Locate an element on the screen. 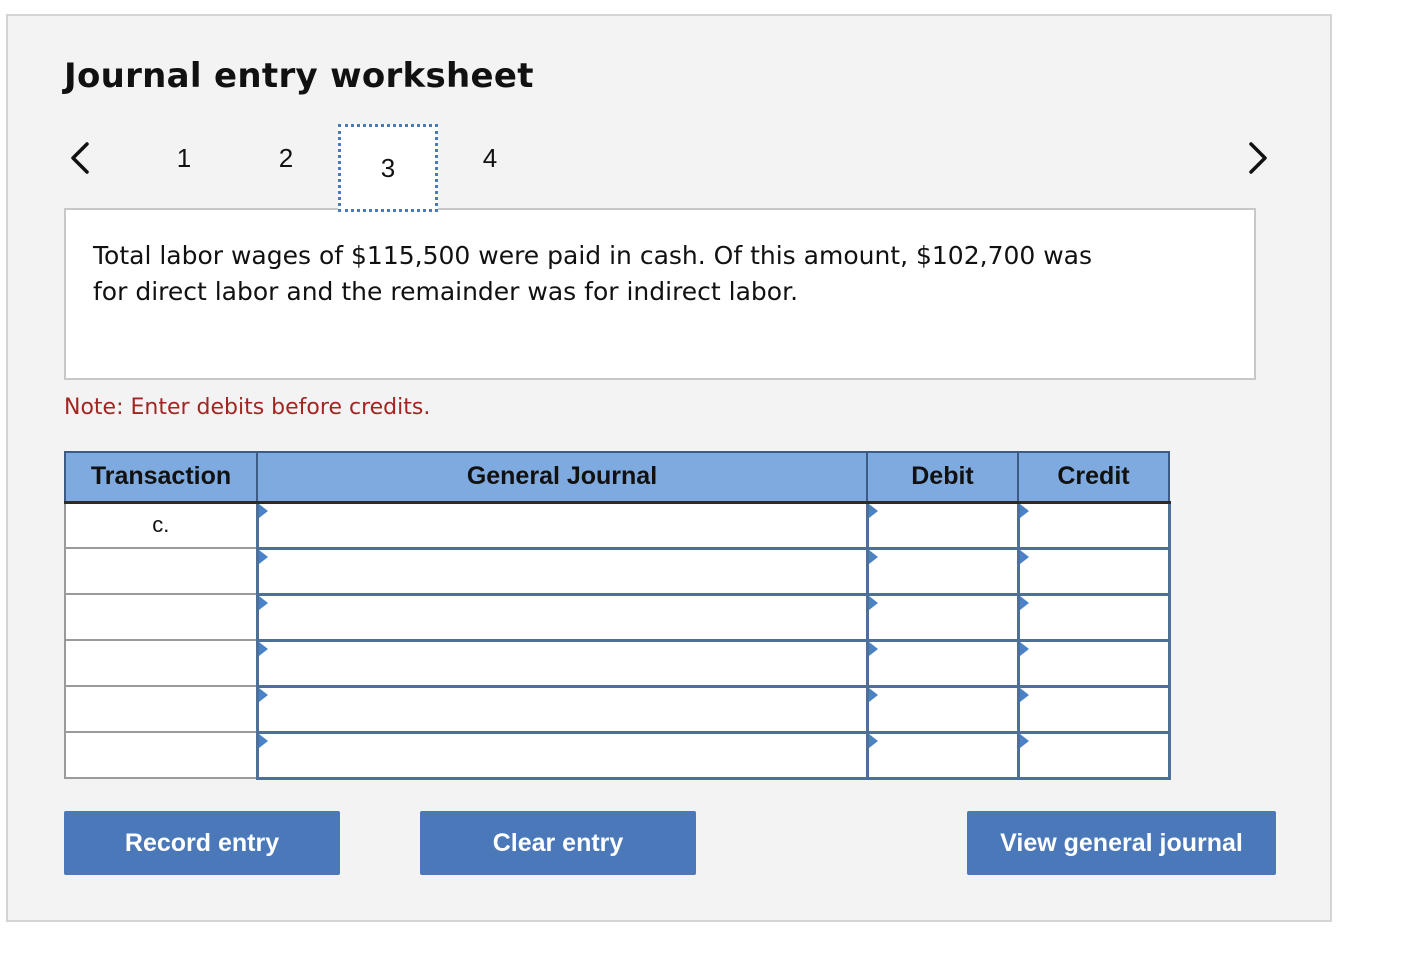 The image size is (1404, 966). view-general-journal-button: View general journal is located at coordinates (1121, 843).